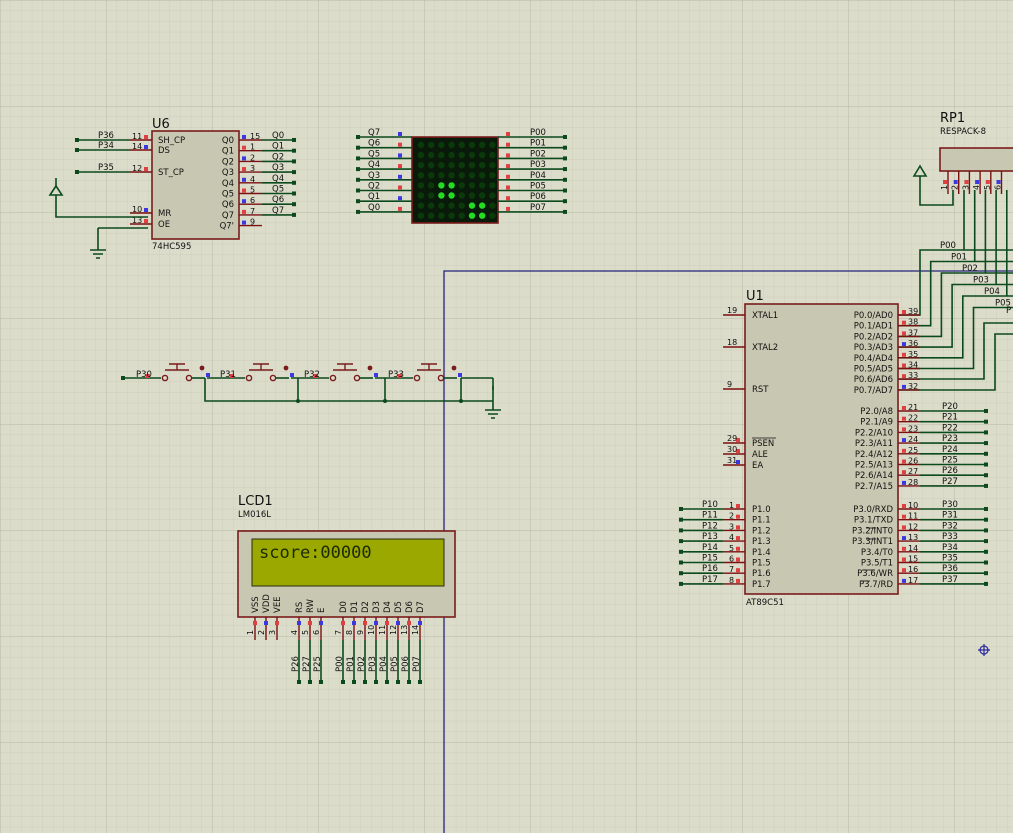 The height and width of the screenshot is (833, 1013). What do you see at coordinates (976, 159) in the screenshot?
I see `rp1-body` at bounding box center [976, 159].